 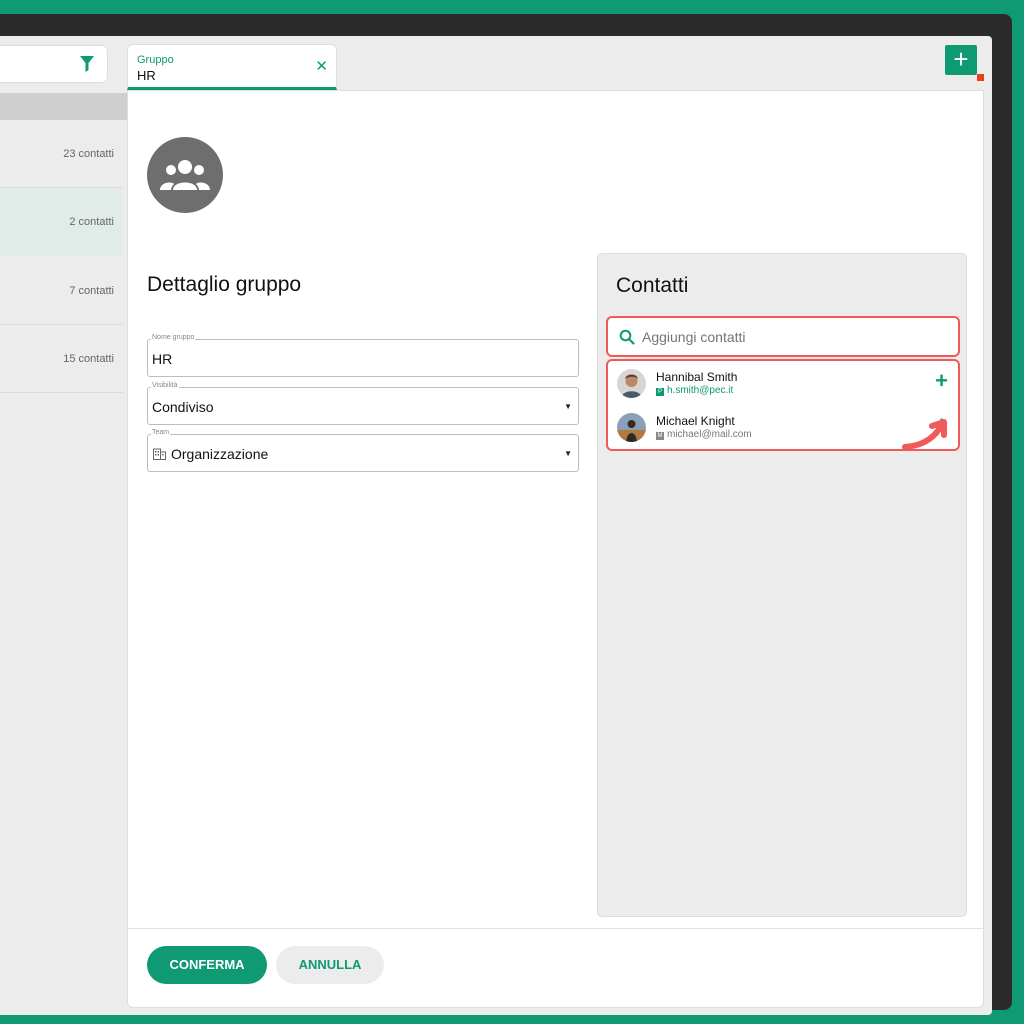 What do you see at coordinates (146, 75) in the screenshot?
I see `tab-title: HR` at bounding box center [146, 75].